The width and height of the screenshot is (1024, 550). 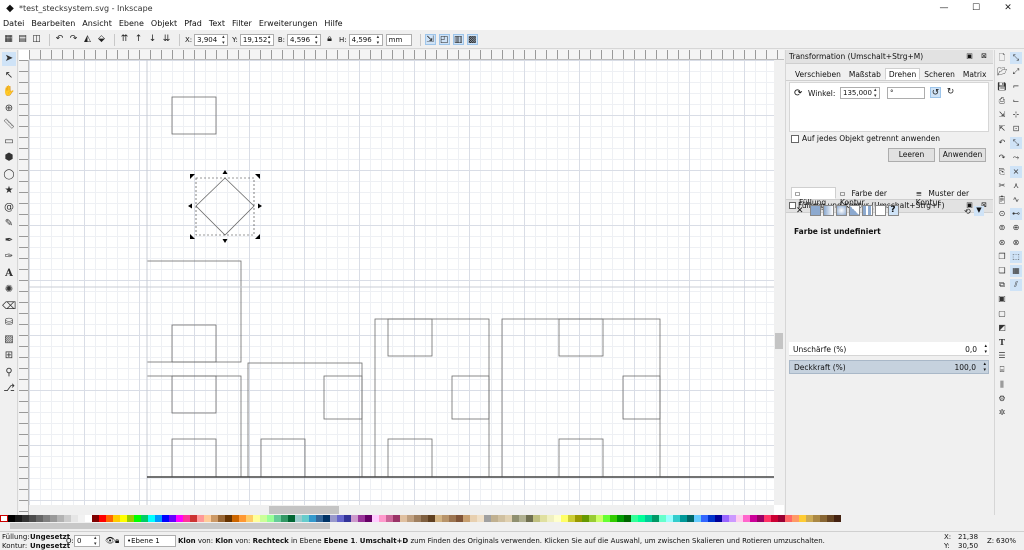 What do you see at coordinates (979, 211) in the screenshot?
I see `fill-rule-nonzero-icon: ▼` at bounding box center [979, 211].